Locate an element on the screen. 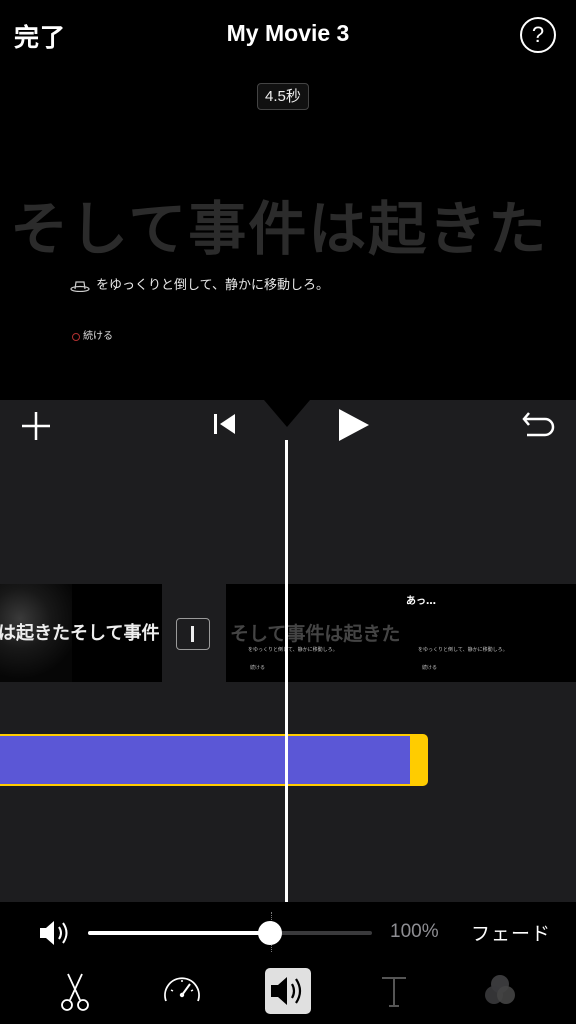 The width and height of the screenshot is (576, 1024). volume-slider is located at coordinates (230, 933).